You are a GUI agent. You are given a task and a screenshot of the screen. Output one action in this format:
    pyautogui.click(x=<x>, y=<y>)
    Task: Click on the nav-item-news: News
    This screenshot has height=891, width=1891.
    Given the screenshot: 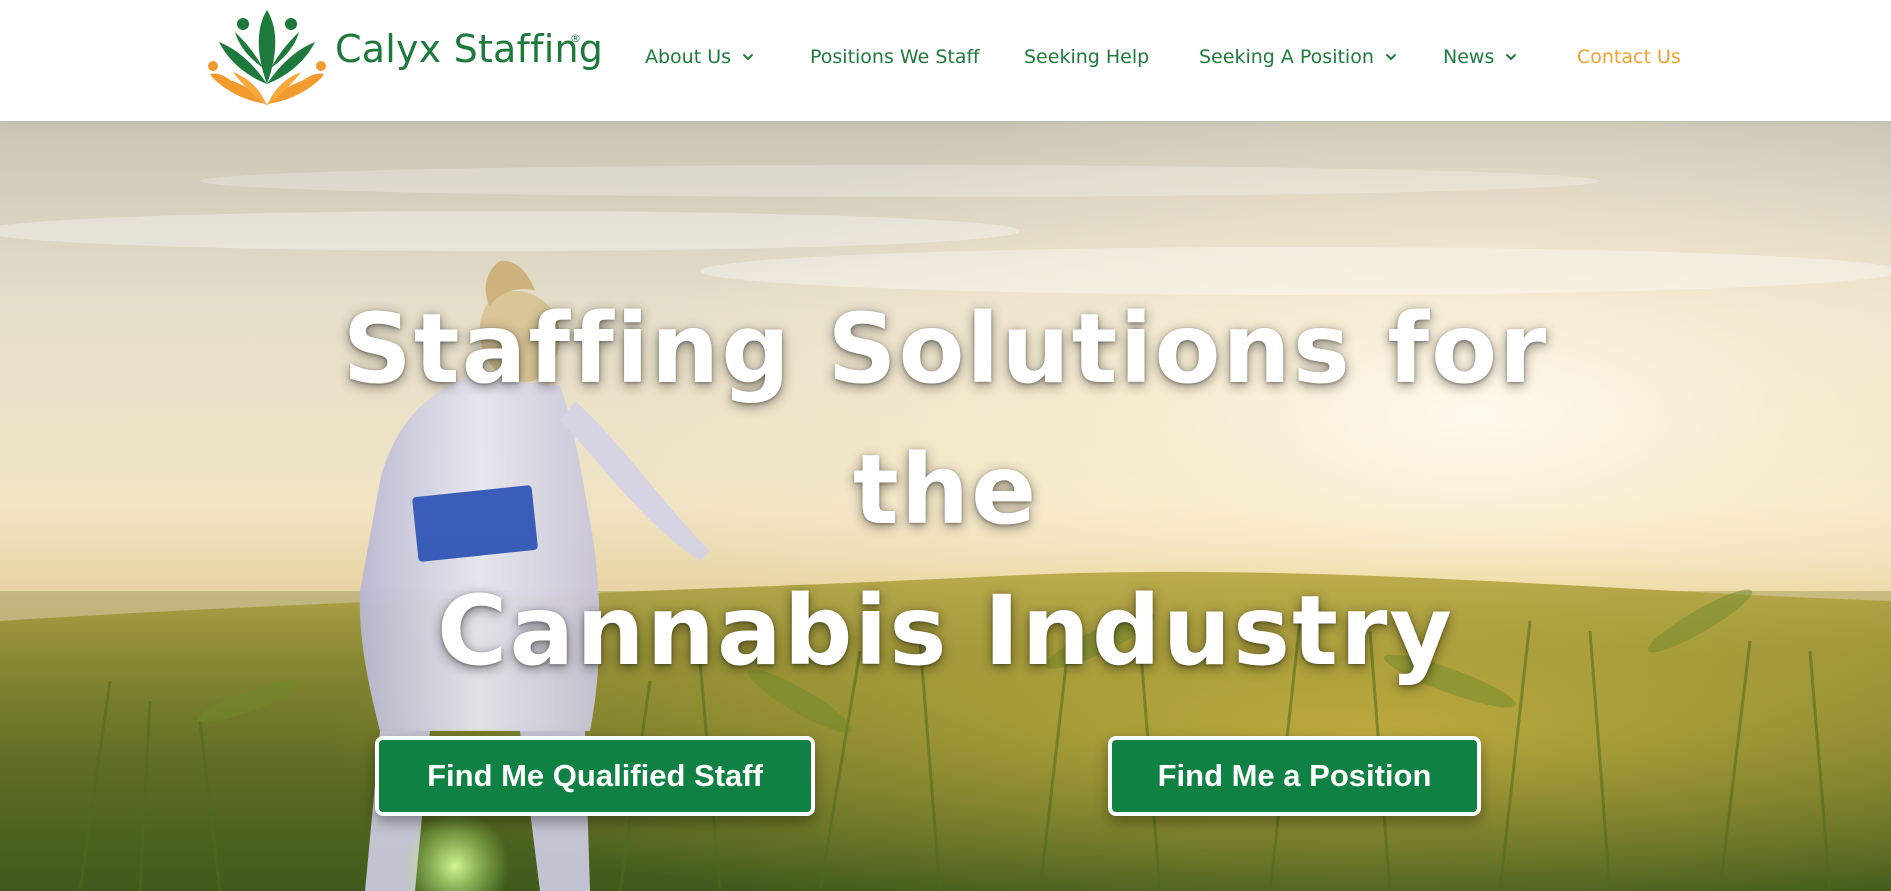 What is the action you would take?
    pyautogui.click(x=1480, y=57)
    